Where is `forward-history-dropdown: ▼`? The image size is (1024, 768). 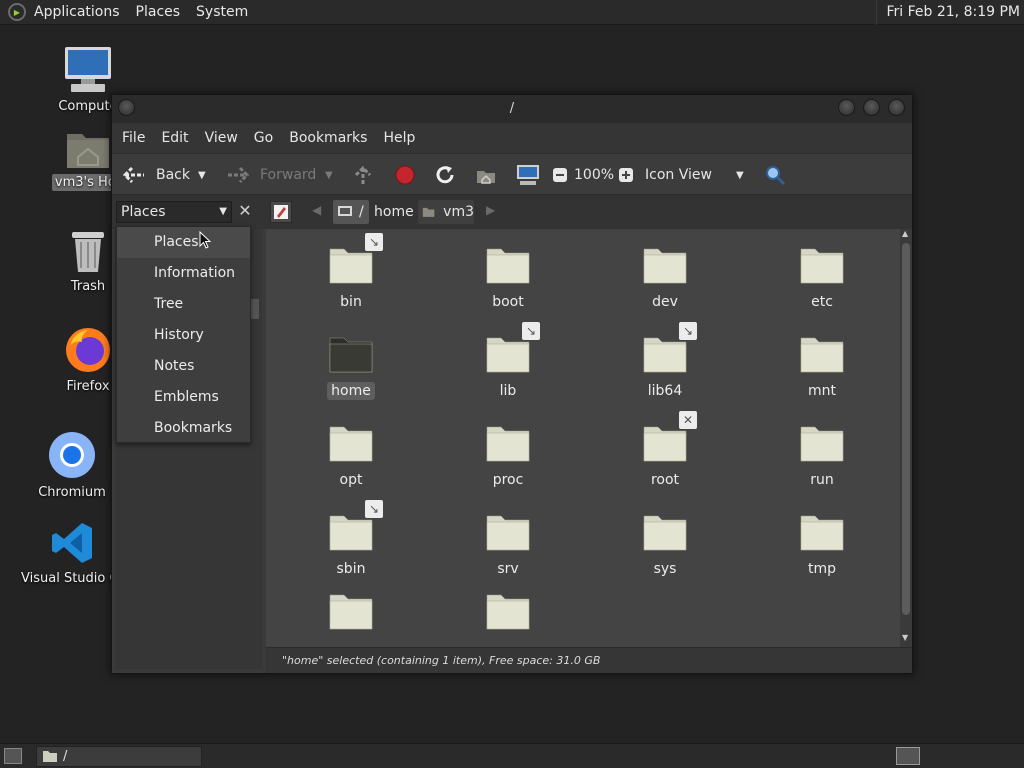 forward-history-dropdown: ▼ is located at coordinates (329, 175).